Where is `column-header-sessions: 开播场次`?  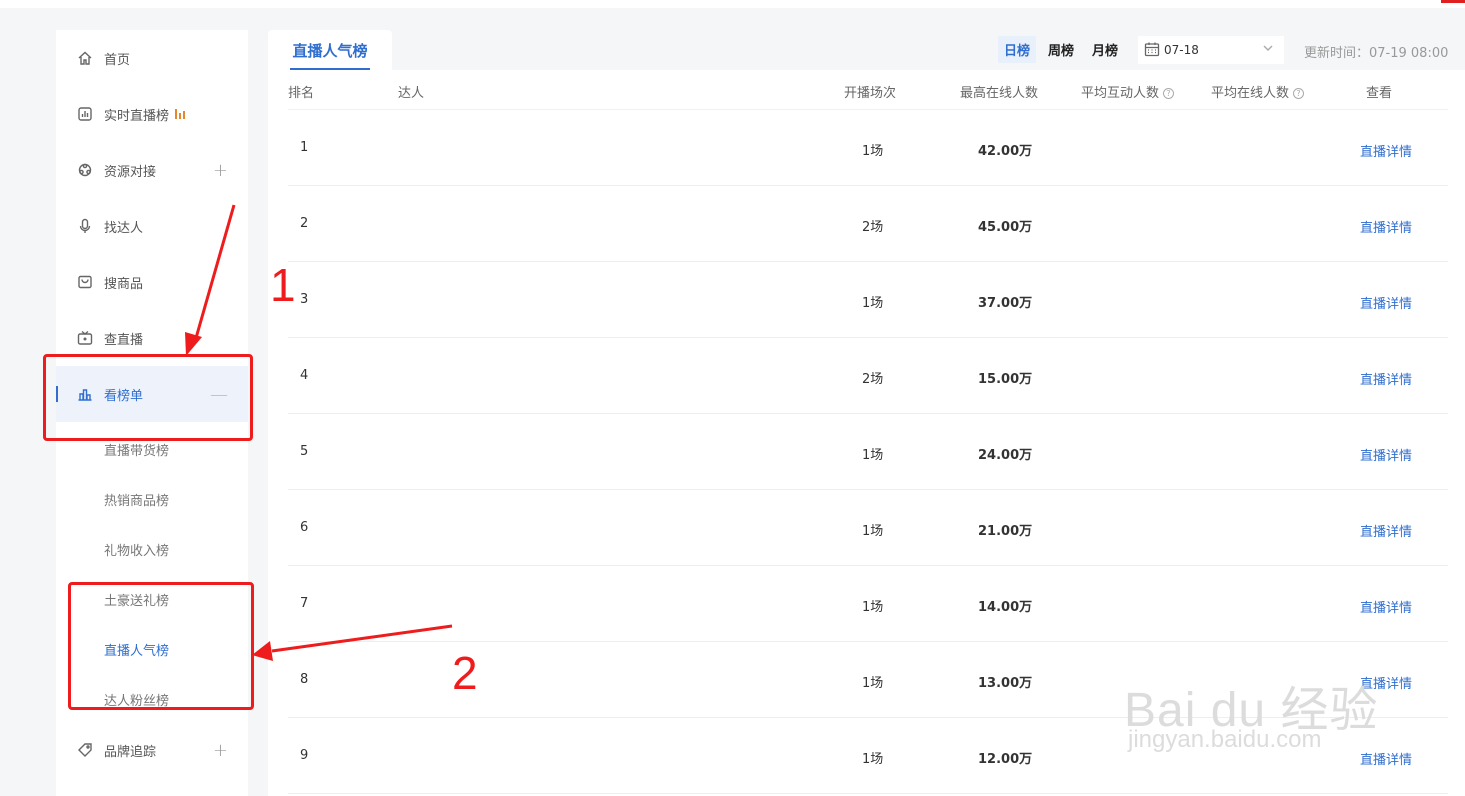 column-header-sessions: 开播场次 is located at coordinates (870, 91).